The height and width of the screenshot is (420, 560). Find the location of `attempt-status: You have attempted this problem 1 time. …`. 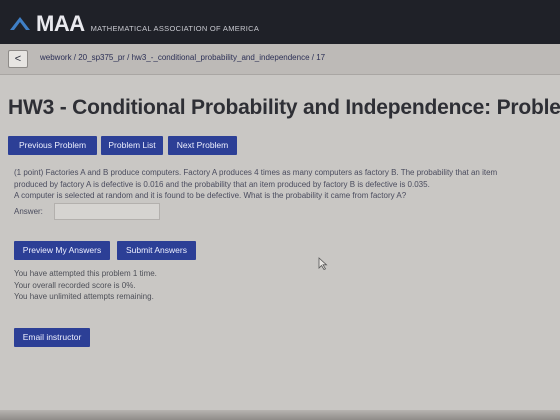

attempt-status: You have attempted this problem 1 time. … is located at coordinates (85, 285).